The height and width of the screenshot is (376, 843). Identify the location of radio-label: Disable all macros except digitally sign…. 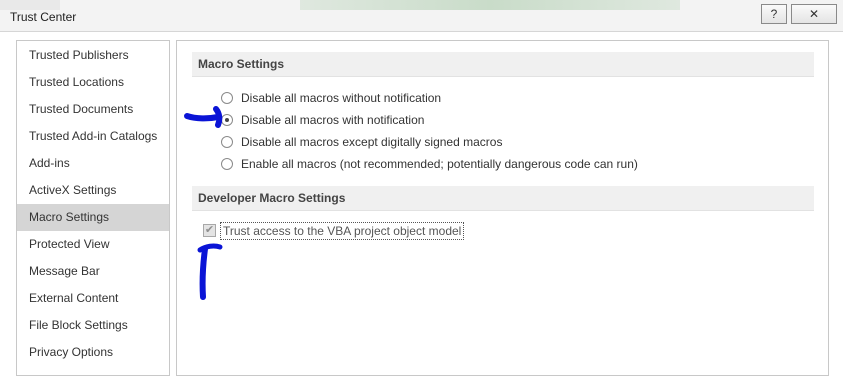
(372, 142).